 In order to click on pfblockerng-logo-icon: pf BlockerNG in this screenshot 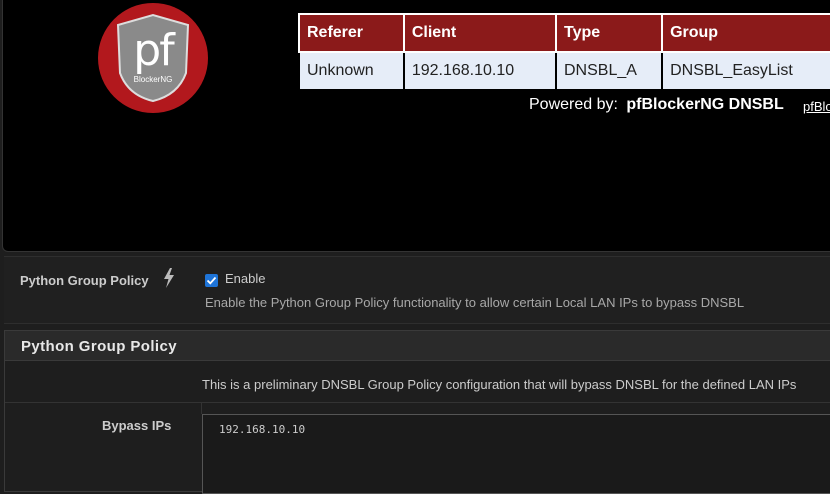, I will do `click(153, 58)`.